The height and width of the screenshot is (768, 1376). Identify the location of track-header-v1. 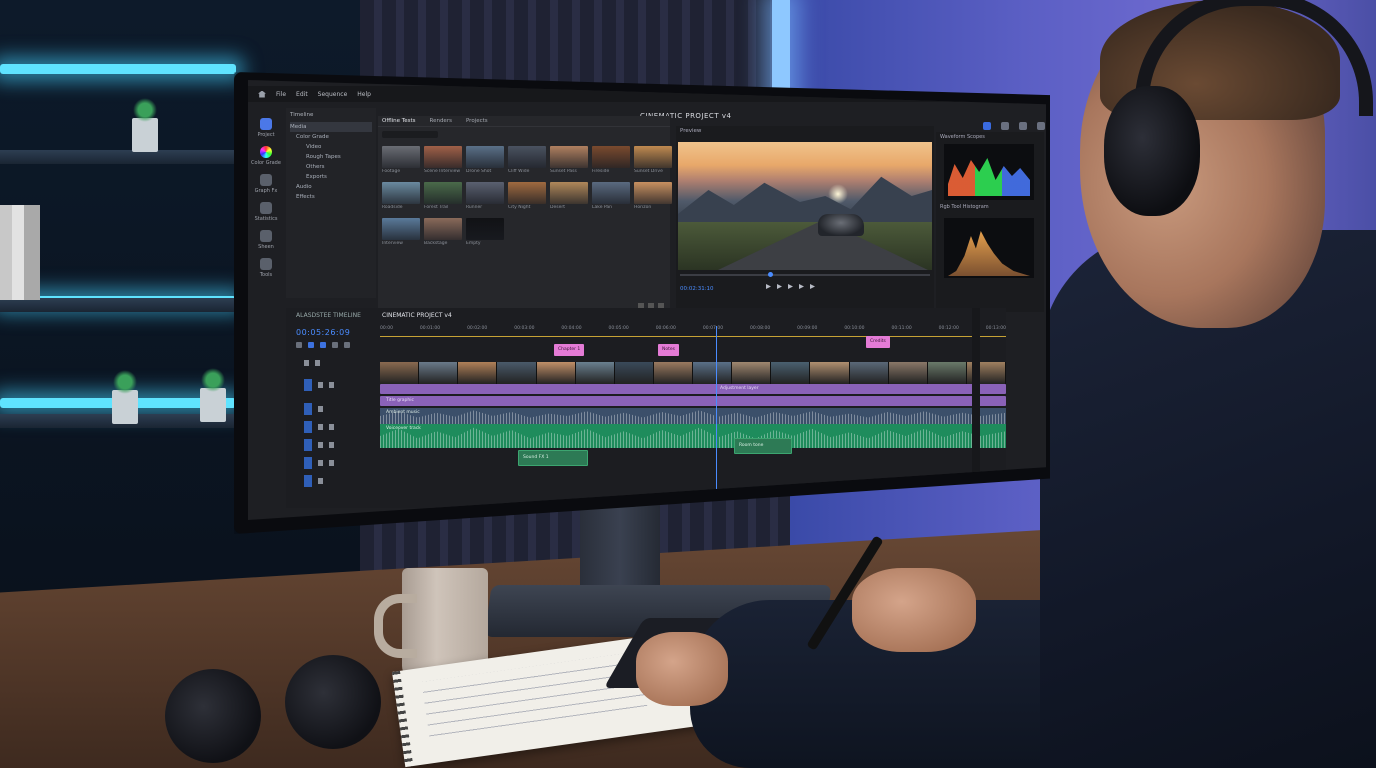
(332, 385).